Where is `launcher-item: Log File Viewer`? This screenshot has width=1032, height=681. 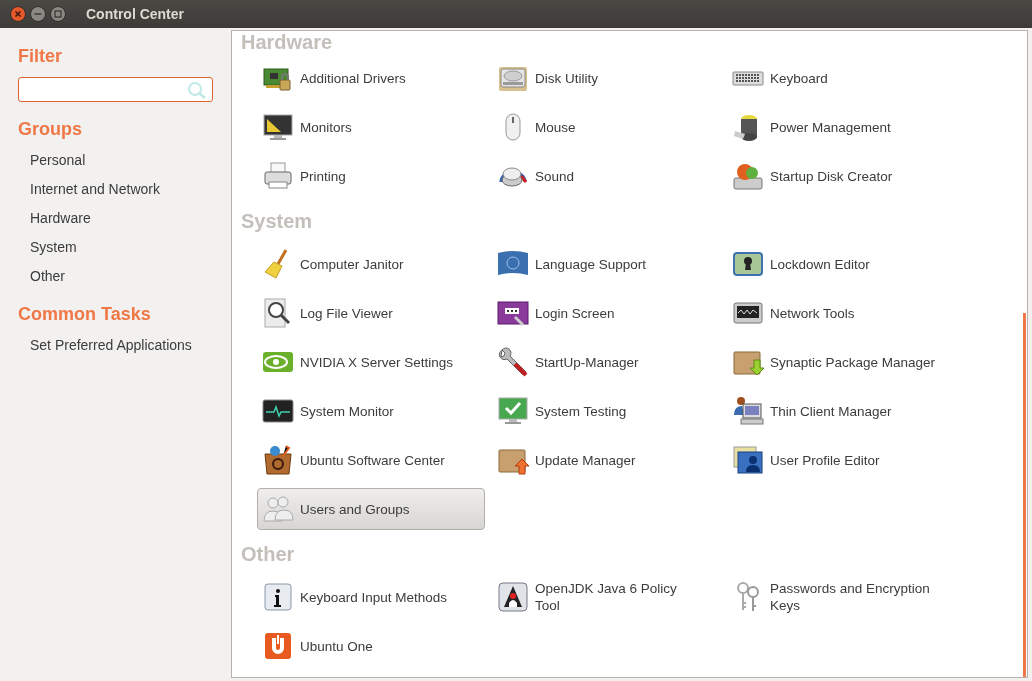
launcher-item: Log File Viewer is located at coordinates (371, 313).